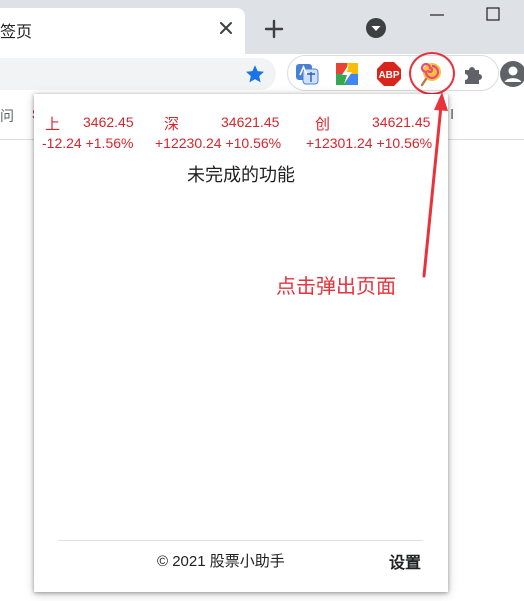  What do you see at coordinates (376, 28) in the screenshot?
I see `chevron-down-icon` at bounding box center [376, 28].